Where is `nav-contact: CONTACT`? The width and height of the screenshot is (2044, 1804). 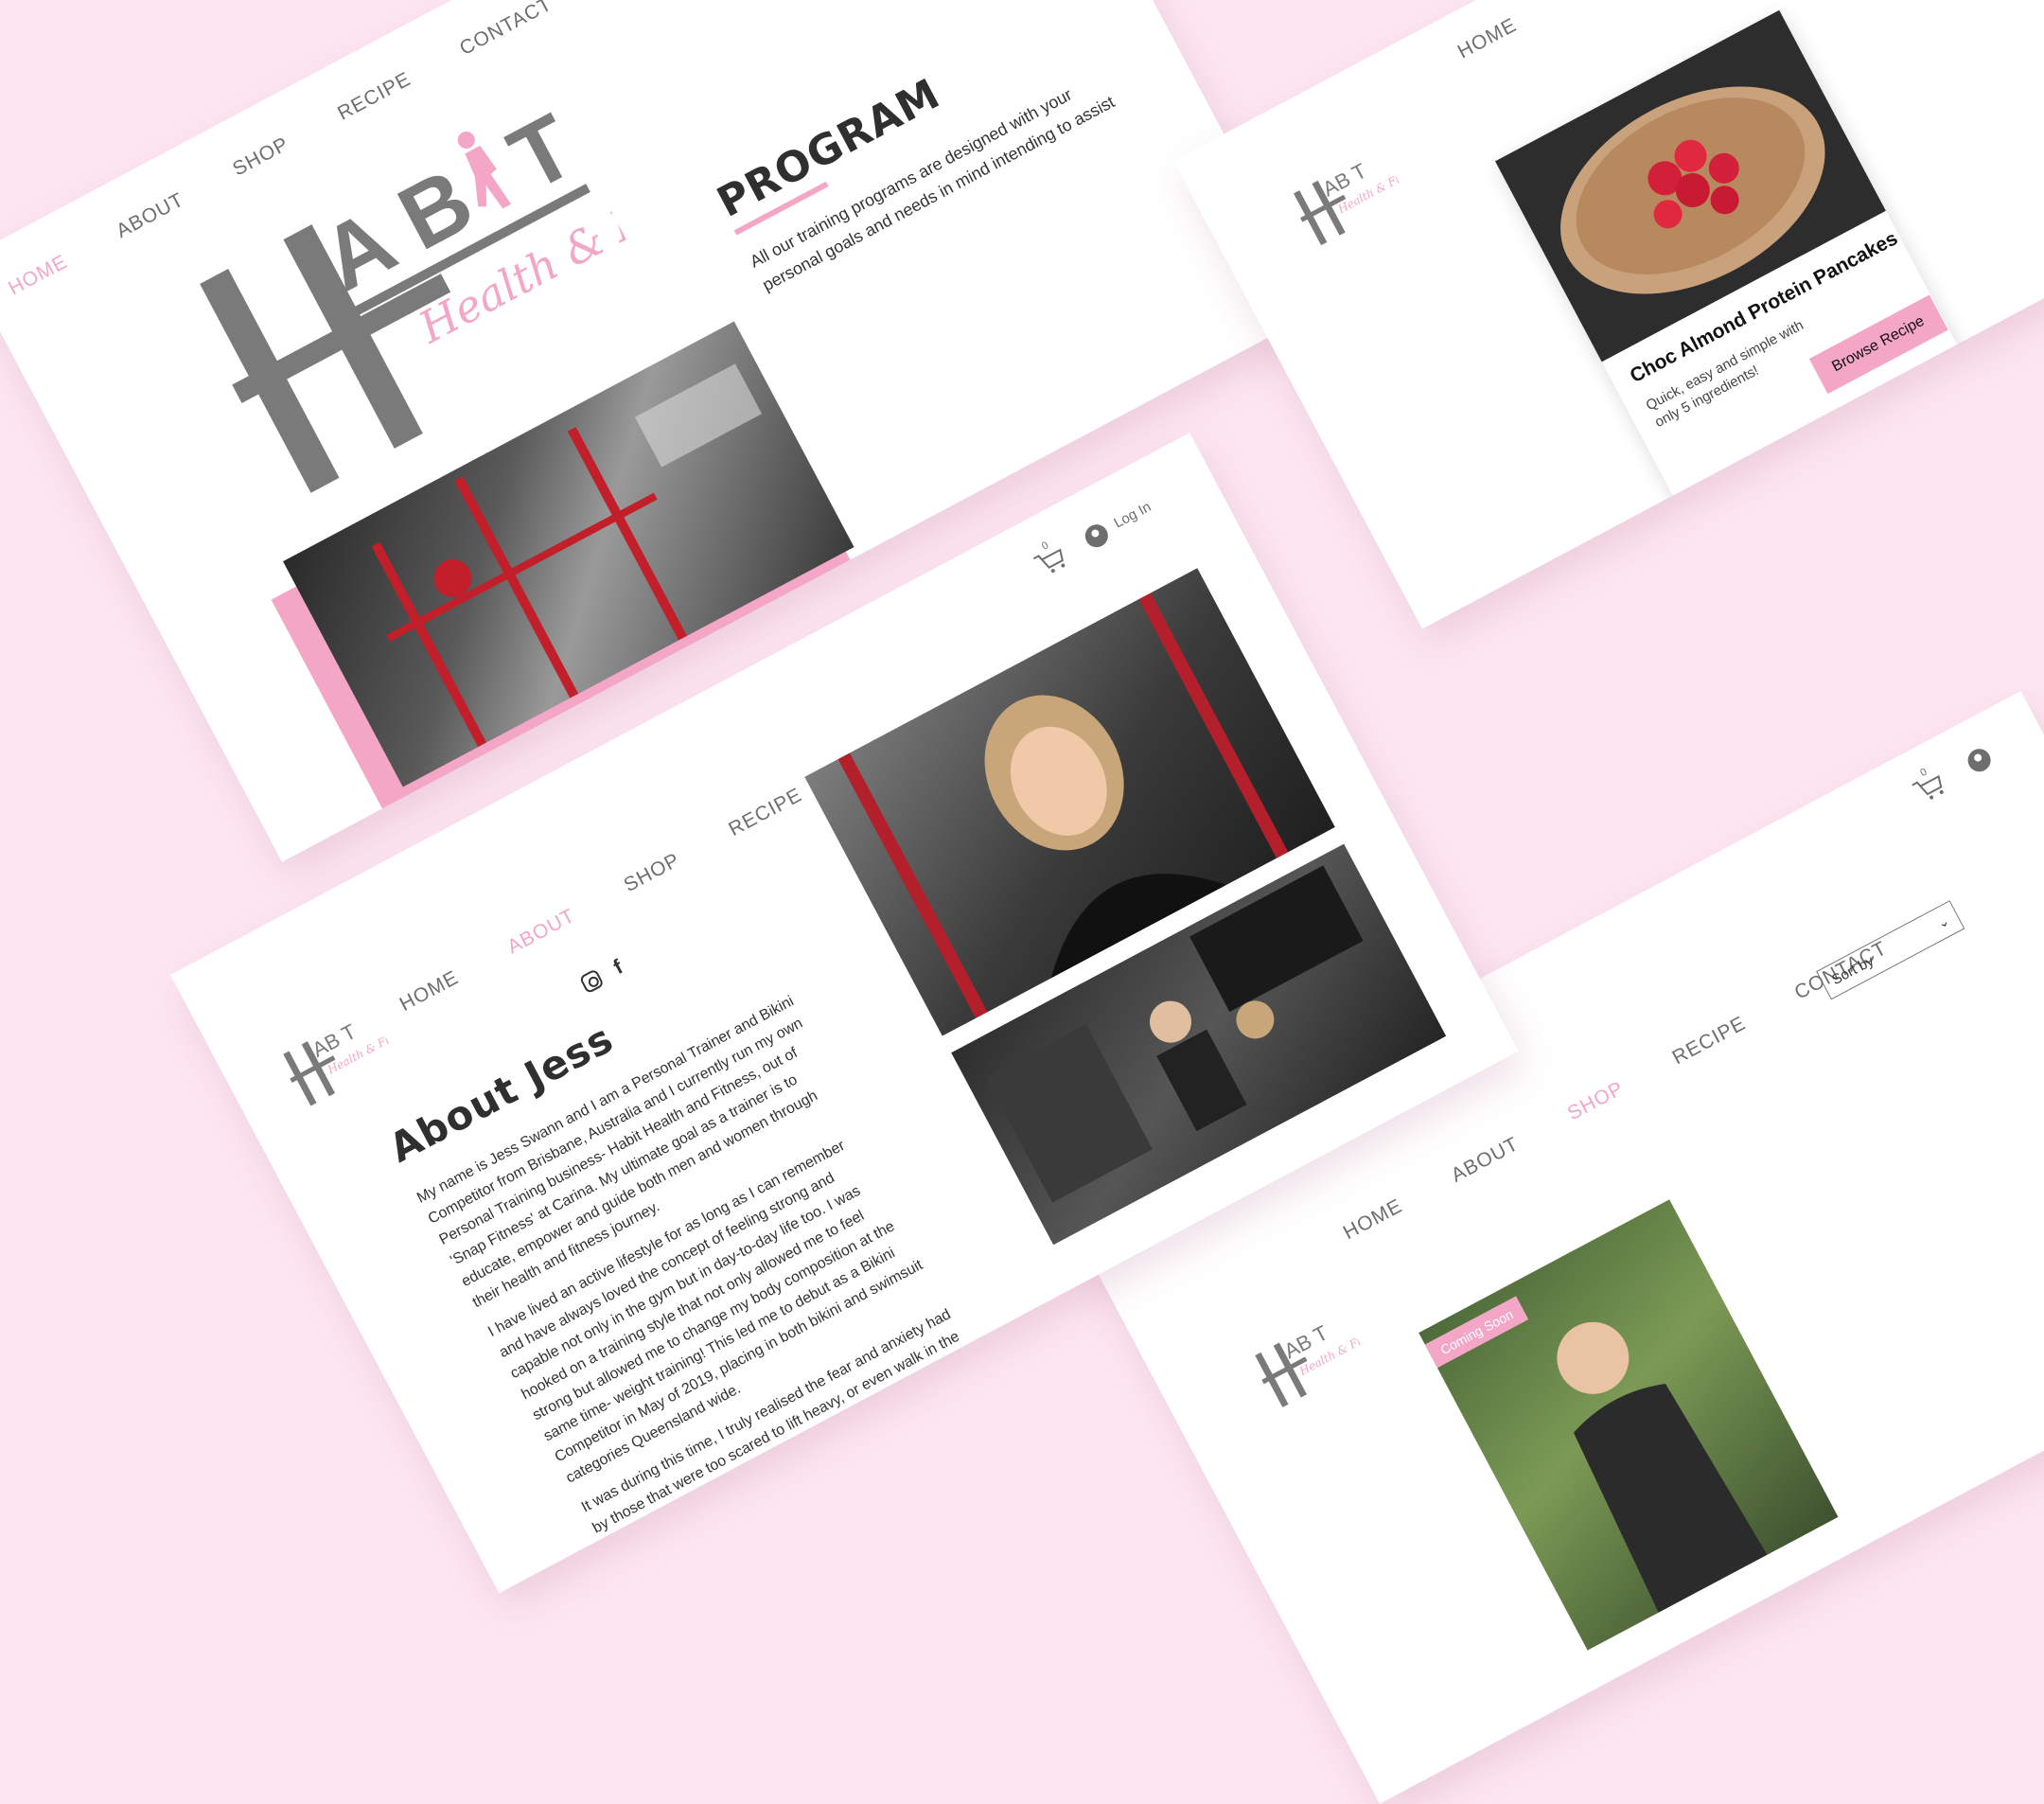 nav-contact: CONTACT is located at coordinates (506, 30).